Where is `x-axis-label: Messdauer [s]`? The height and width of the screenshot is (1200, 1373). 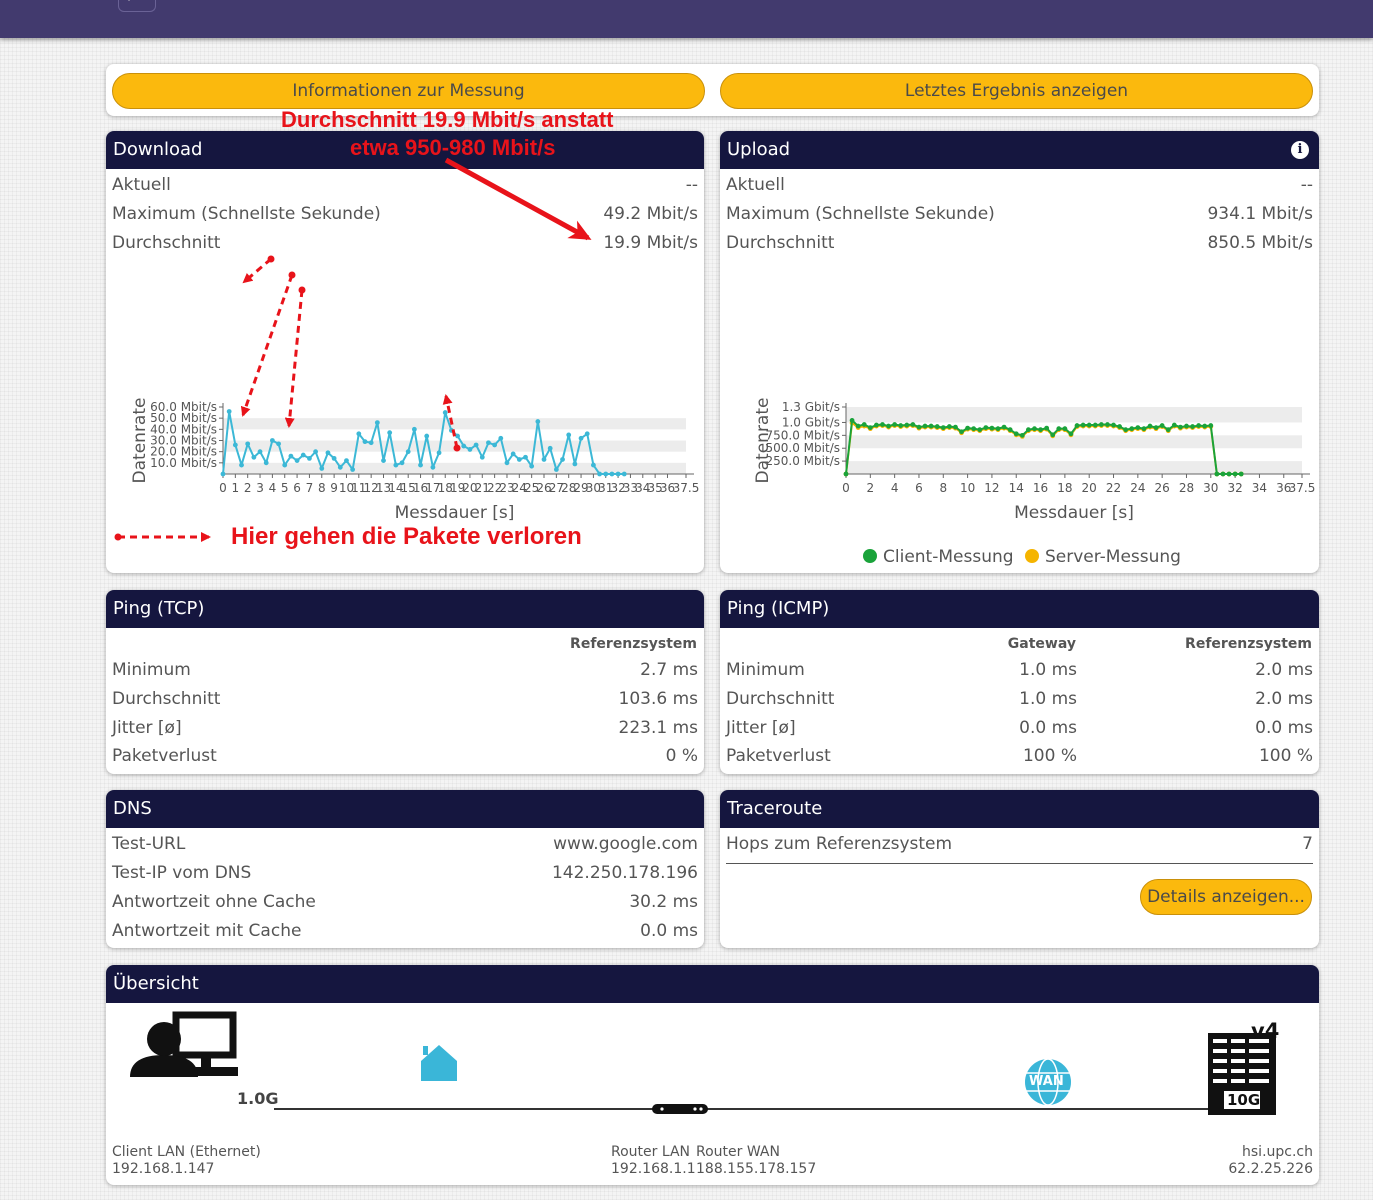 x-axis-label: Messdauer [s] is located at coordinates (1074, 513).